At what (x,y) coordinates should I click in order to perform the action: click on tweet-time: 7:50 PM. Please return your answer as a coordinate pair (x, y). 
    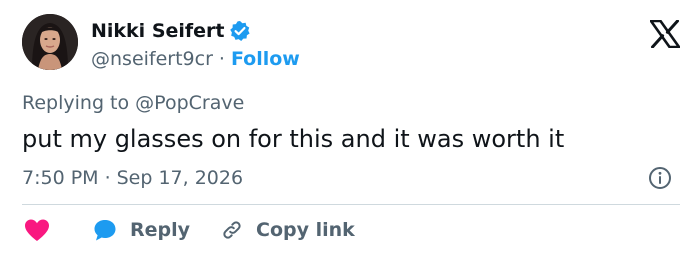
    Looking at the image, I should click on (60, 178).